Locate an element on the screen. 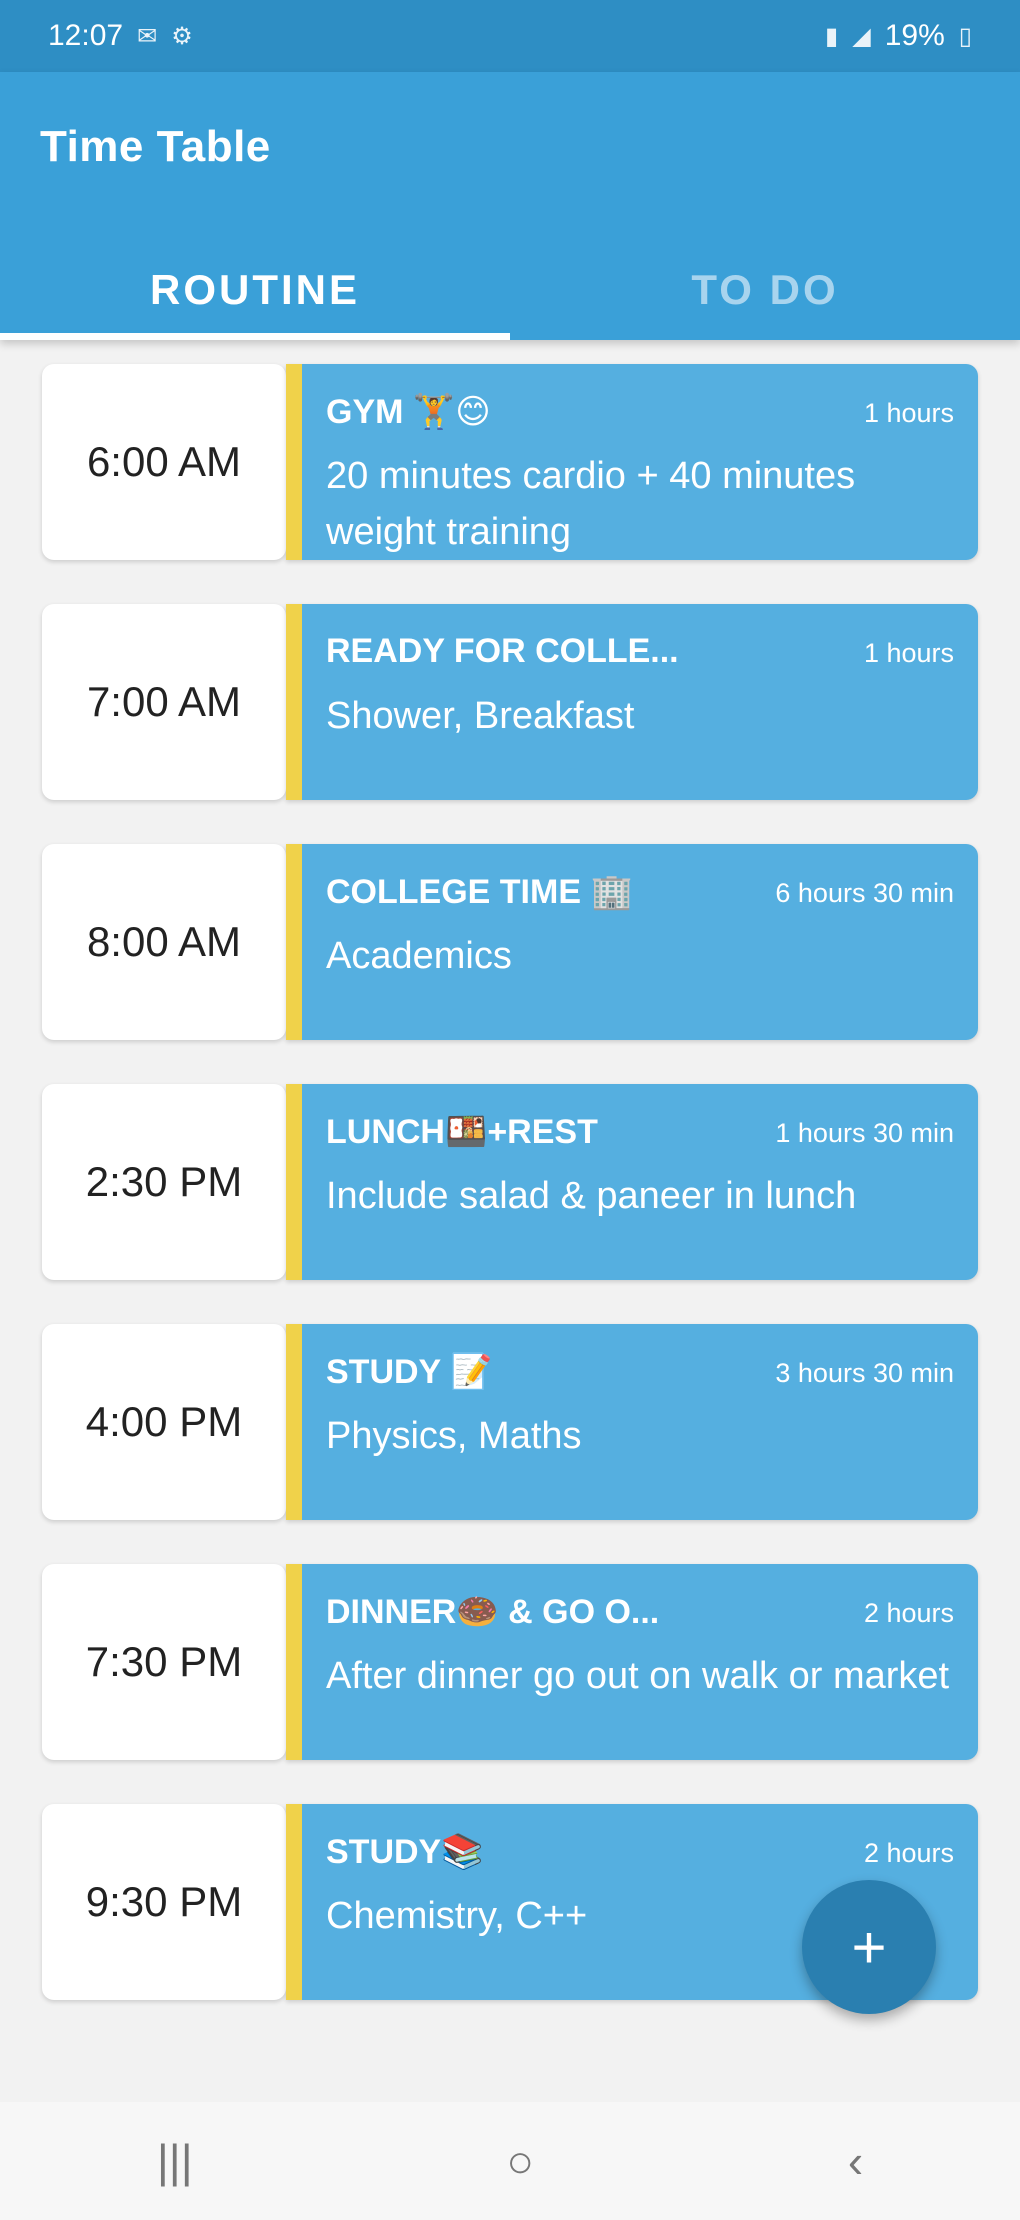 The width and height of the screenshot is (1020, 2220). tab-todo: TO DO is located at coordinates (765, 290).